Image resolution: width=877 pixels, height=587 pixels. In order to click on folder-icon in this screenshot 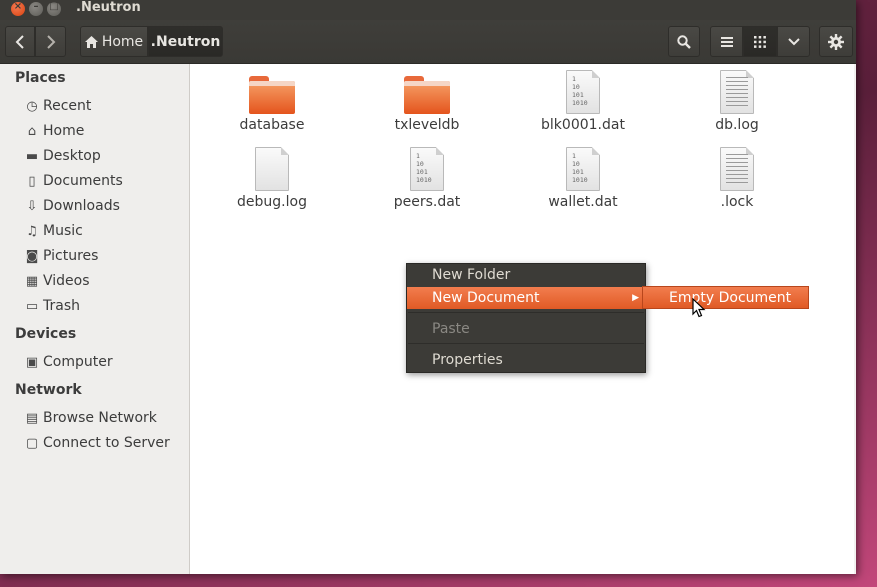, I will do `click(272, 95)`.